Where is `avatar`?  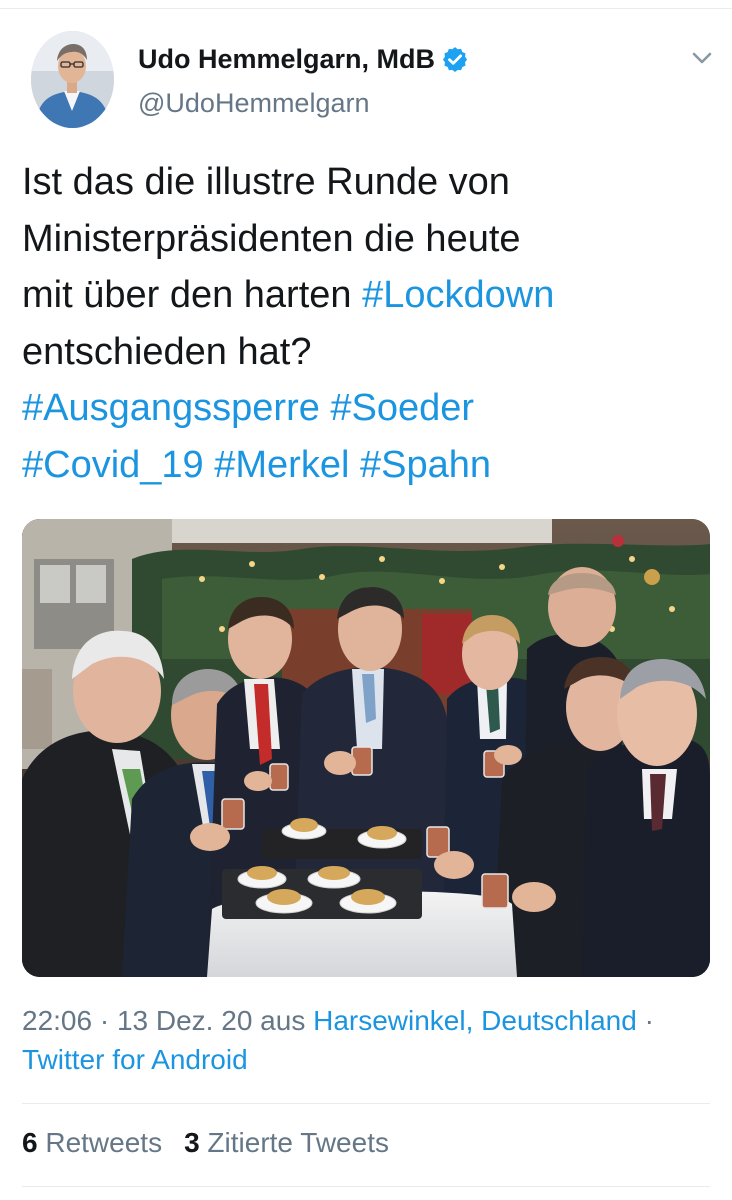 avatar is located at coordinates (72, 79).